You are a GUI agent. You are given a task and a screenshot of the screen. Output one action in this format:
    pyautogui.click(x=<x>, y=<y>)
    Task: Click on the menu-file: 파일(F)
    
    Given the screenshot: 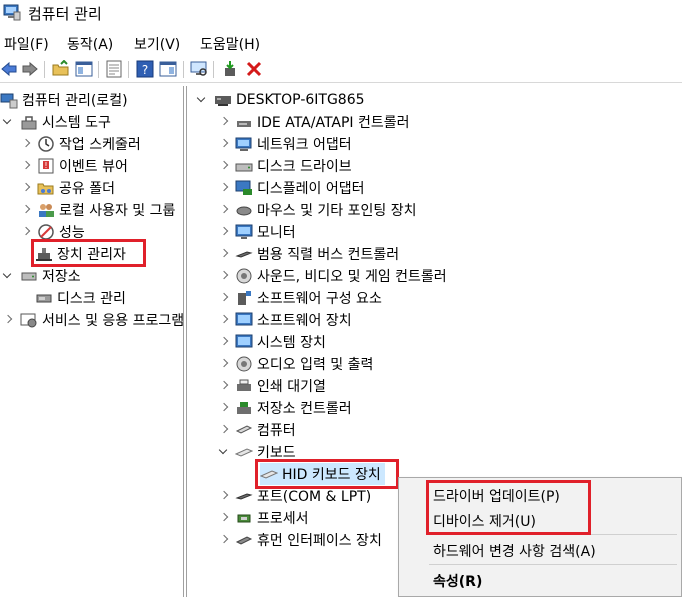 What is the action you would take?
    pyautogui.click(x=26, y=44)
    